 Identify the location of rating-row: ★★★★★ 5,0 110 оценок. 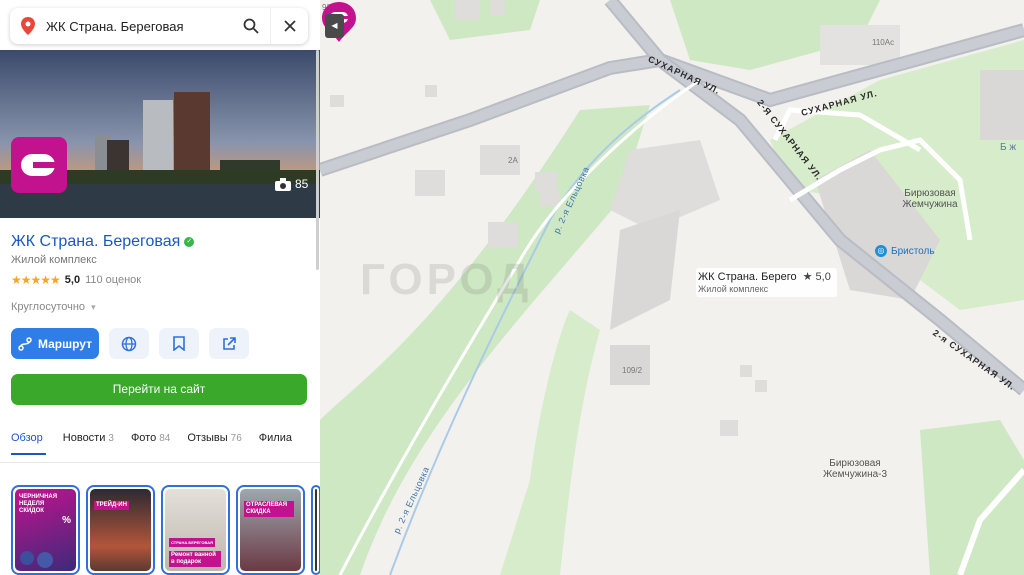
(76, 280).